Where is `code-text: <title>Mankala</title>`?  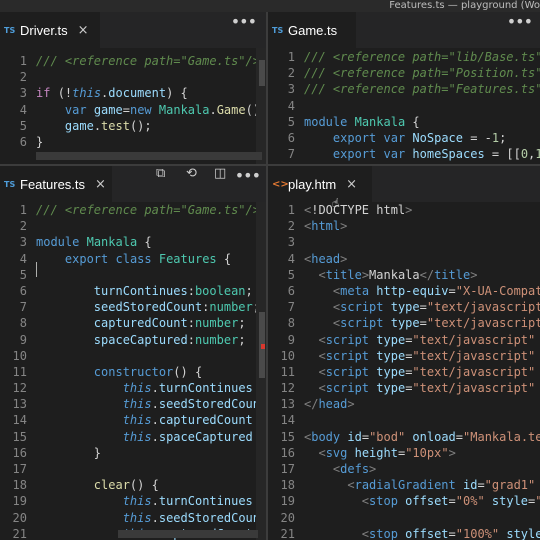
code-text: <title>Mankala</title> is located at coordinates (390, 275).